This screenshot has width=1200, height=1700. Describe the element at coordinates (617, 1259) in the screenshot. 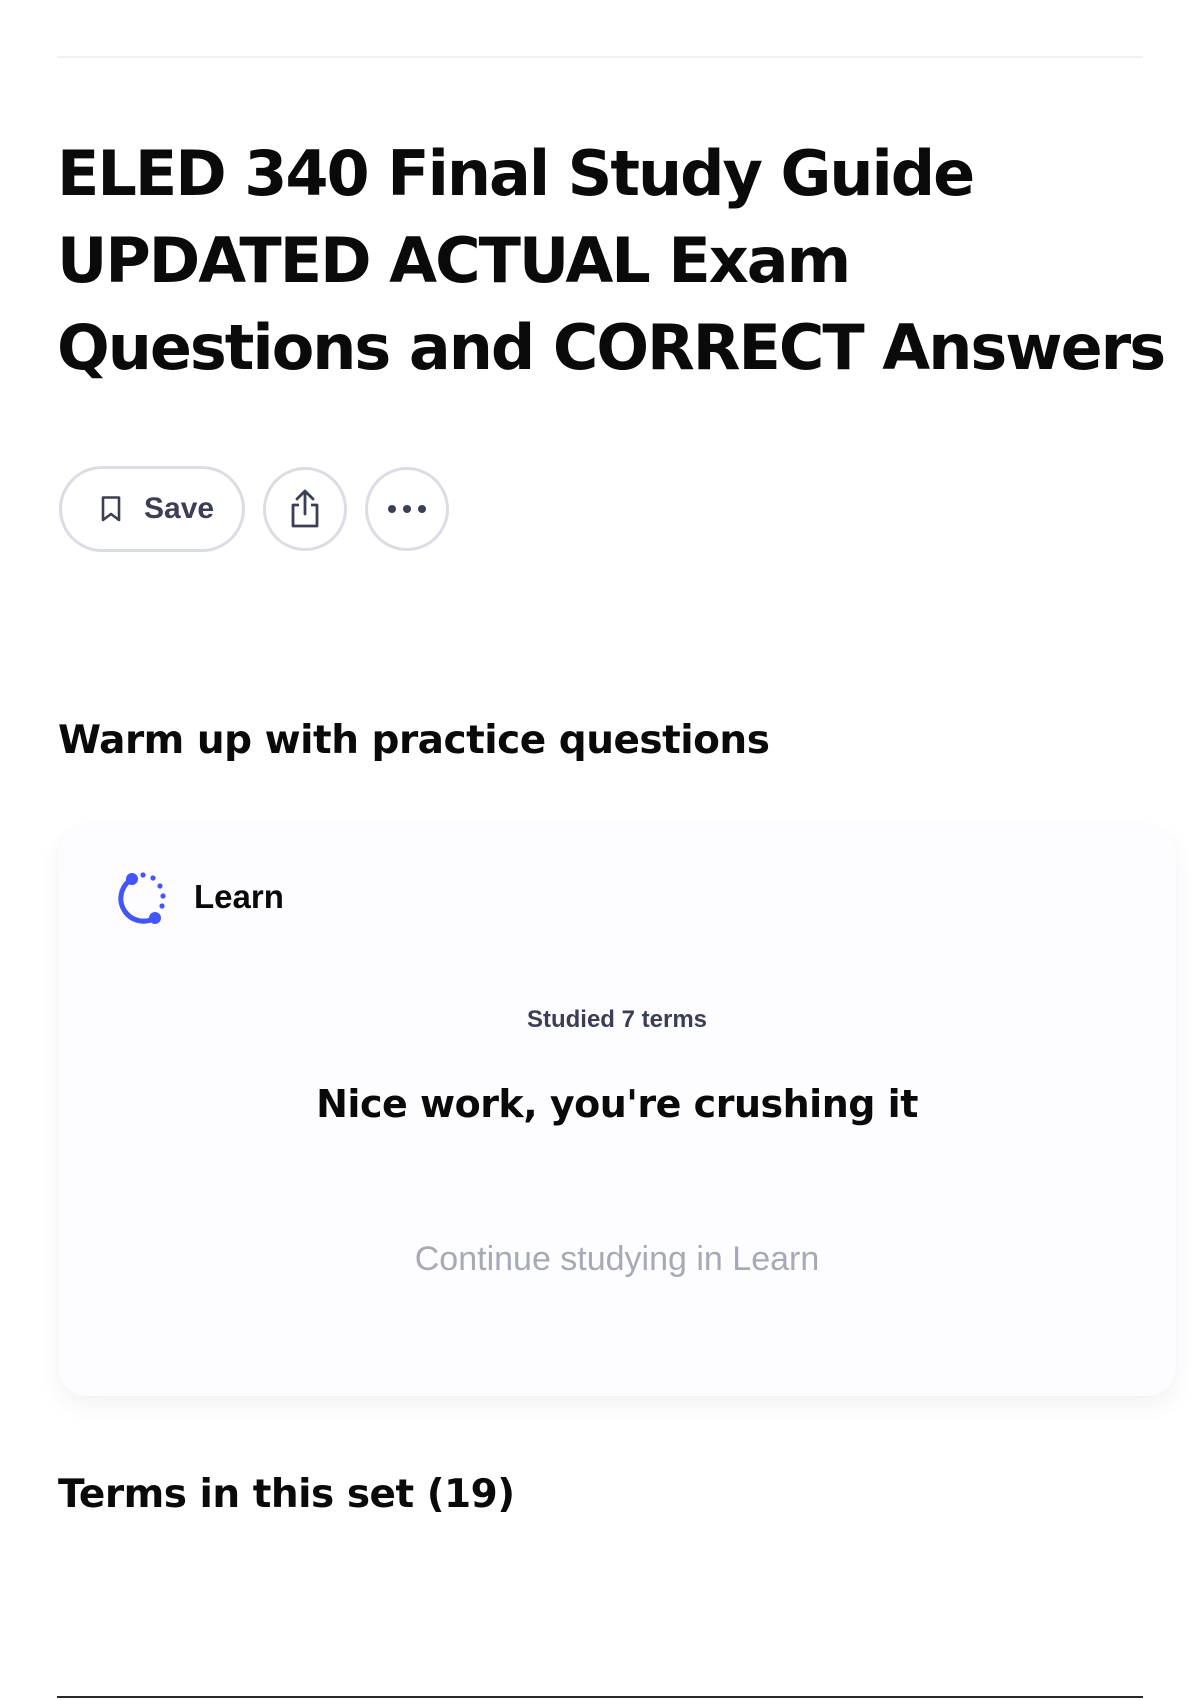

I see `continue-studying-link: Continue studying in Learn` at that location.